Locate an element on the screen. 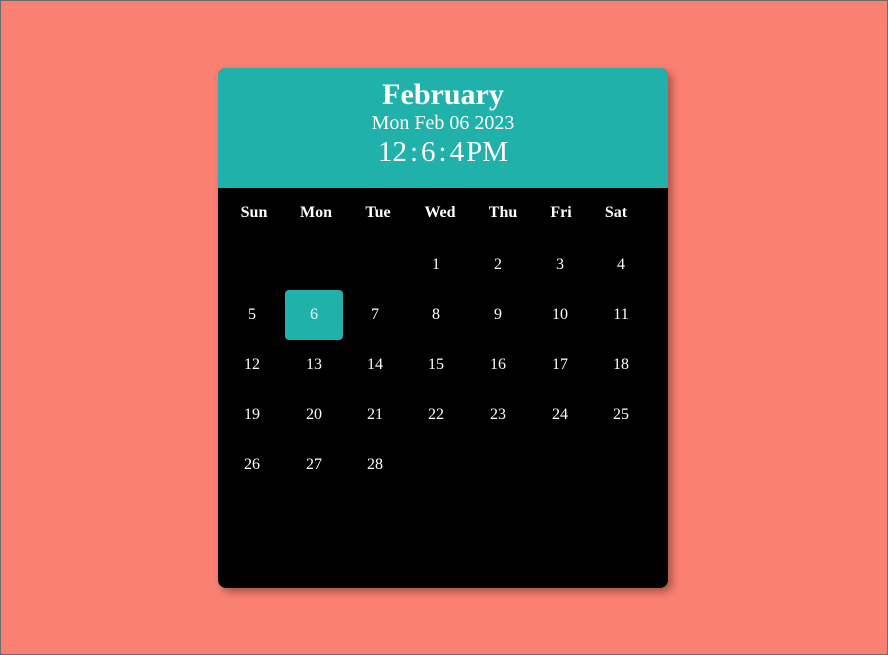 This screenshot has width=888, height=655. weekday-sat: Sat is located at coordinates (616, 212).